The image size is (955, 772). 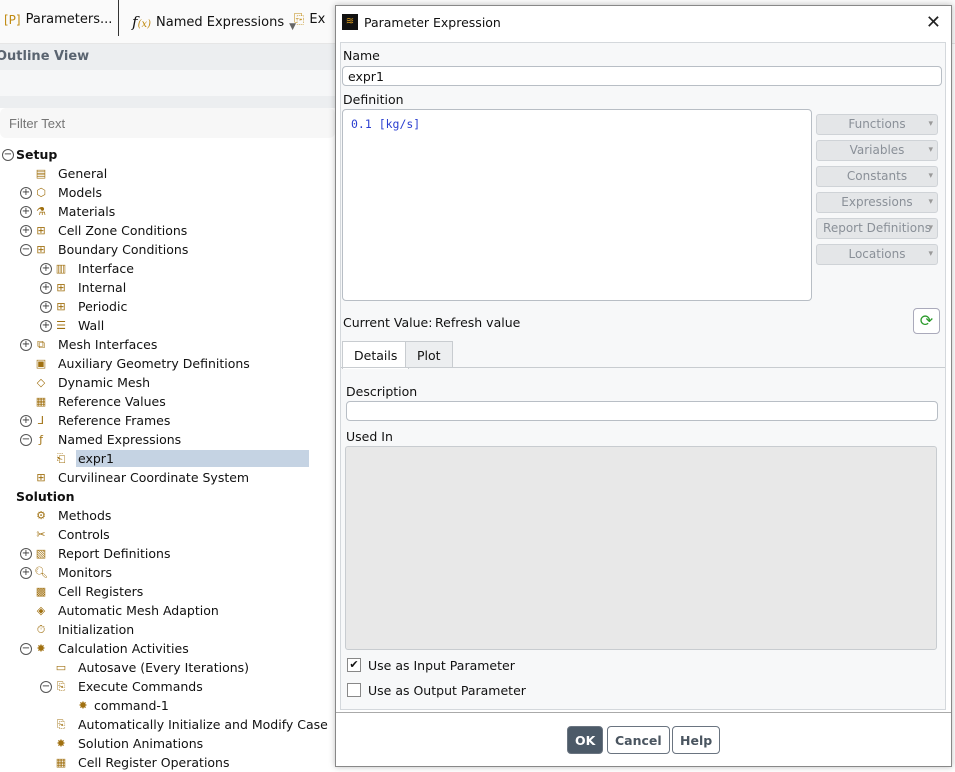 What do you see at coordinates (478, 322) in the screenshot?
I see `current-value: Refresh value` at bounding box center [478, 322].